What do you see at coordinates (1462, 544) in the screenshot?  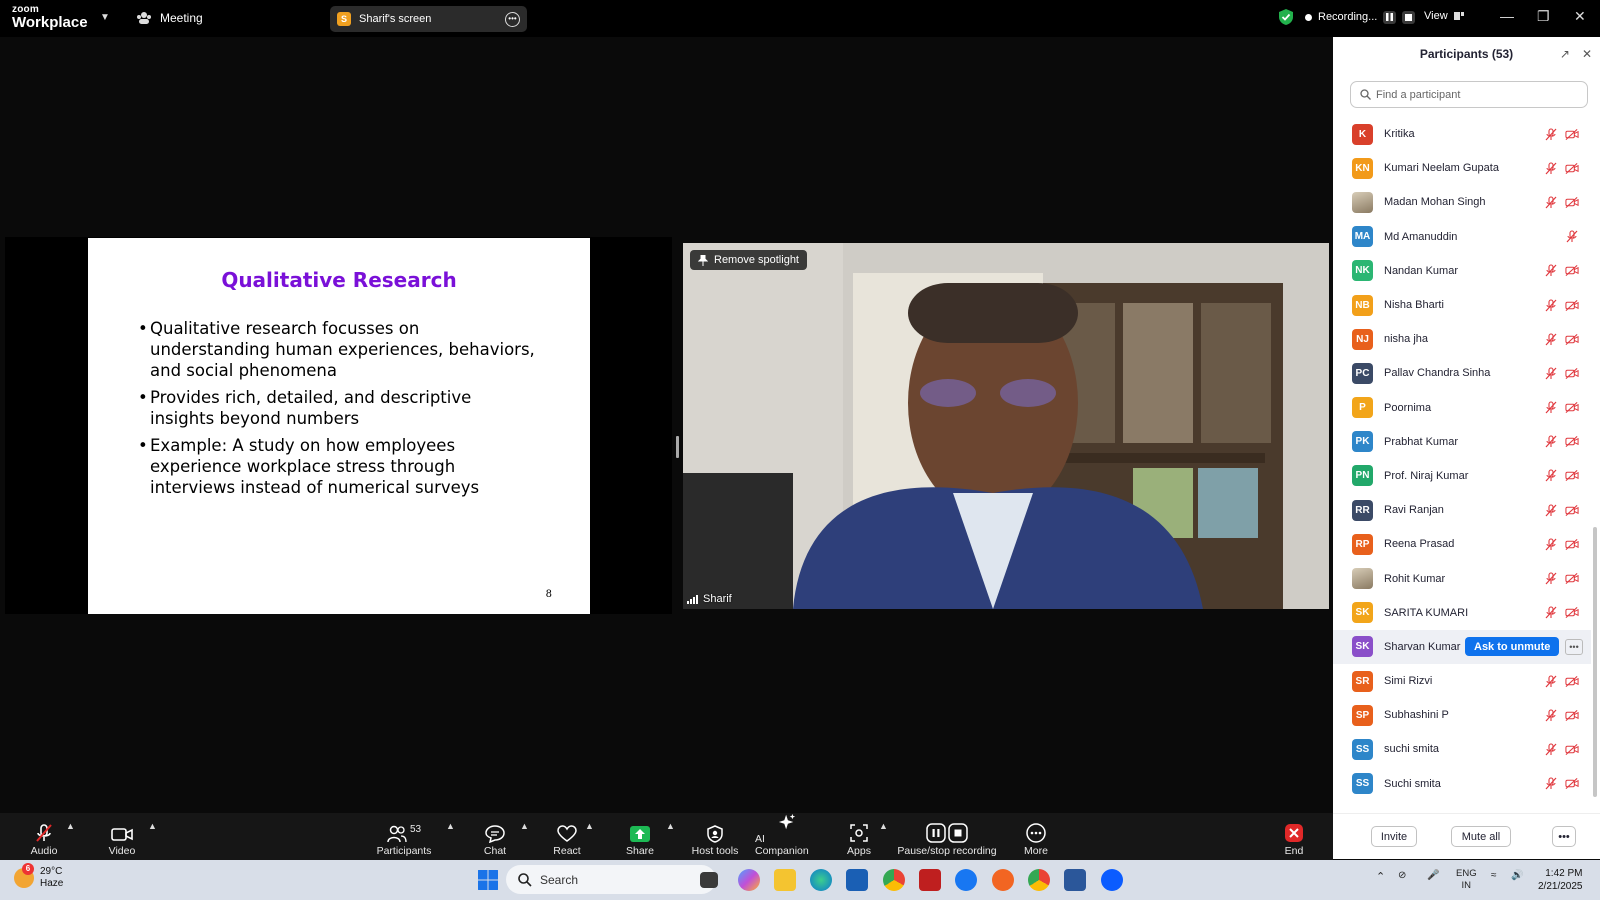 I see `participant-row: RP Reena Prasad` at bounding box center [1462, 544].